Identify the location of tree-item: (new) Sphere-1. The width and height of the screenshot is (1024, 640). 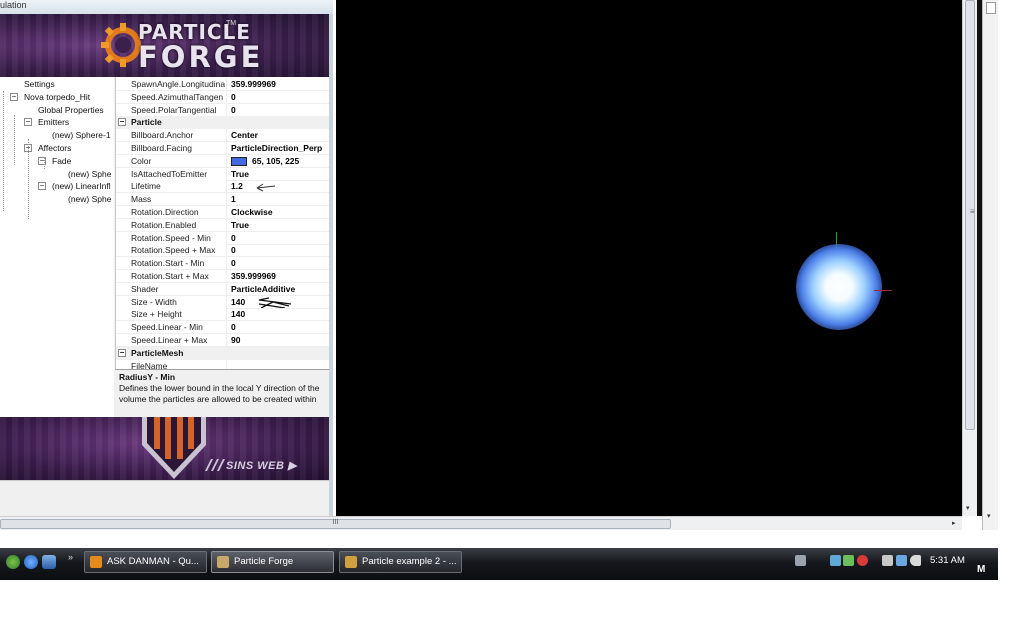
(81, 135).